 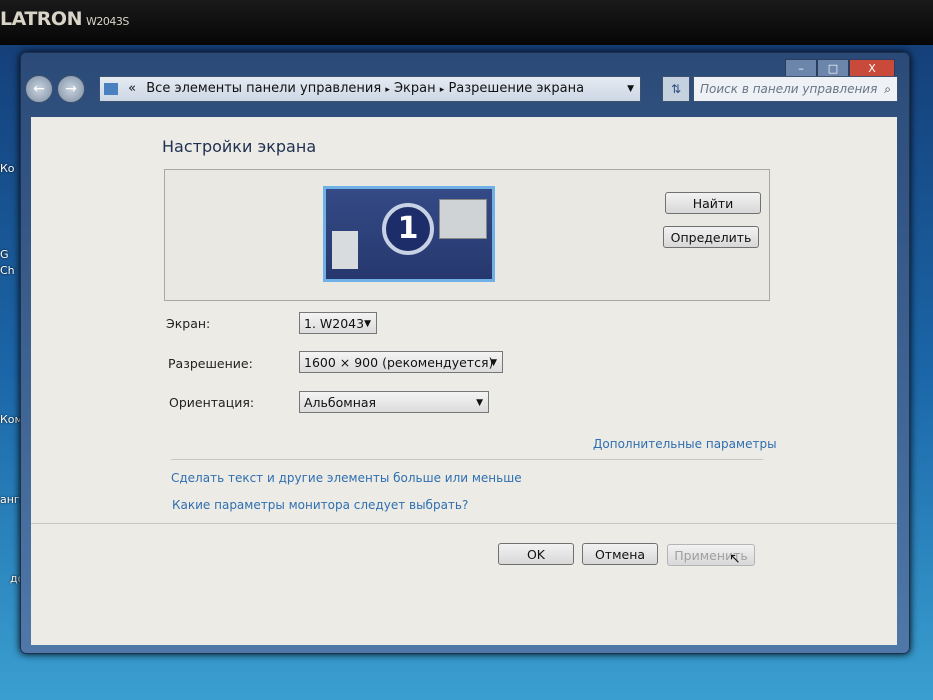 What do you see at coordinates (239, 146) in the screenshot?
I see `page-title: Настройки экрана` at bounding box center [239, 146].